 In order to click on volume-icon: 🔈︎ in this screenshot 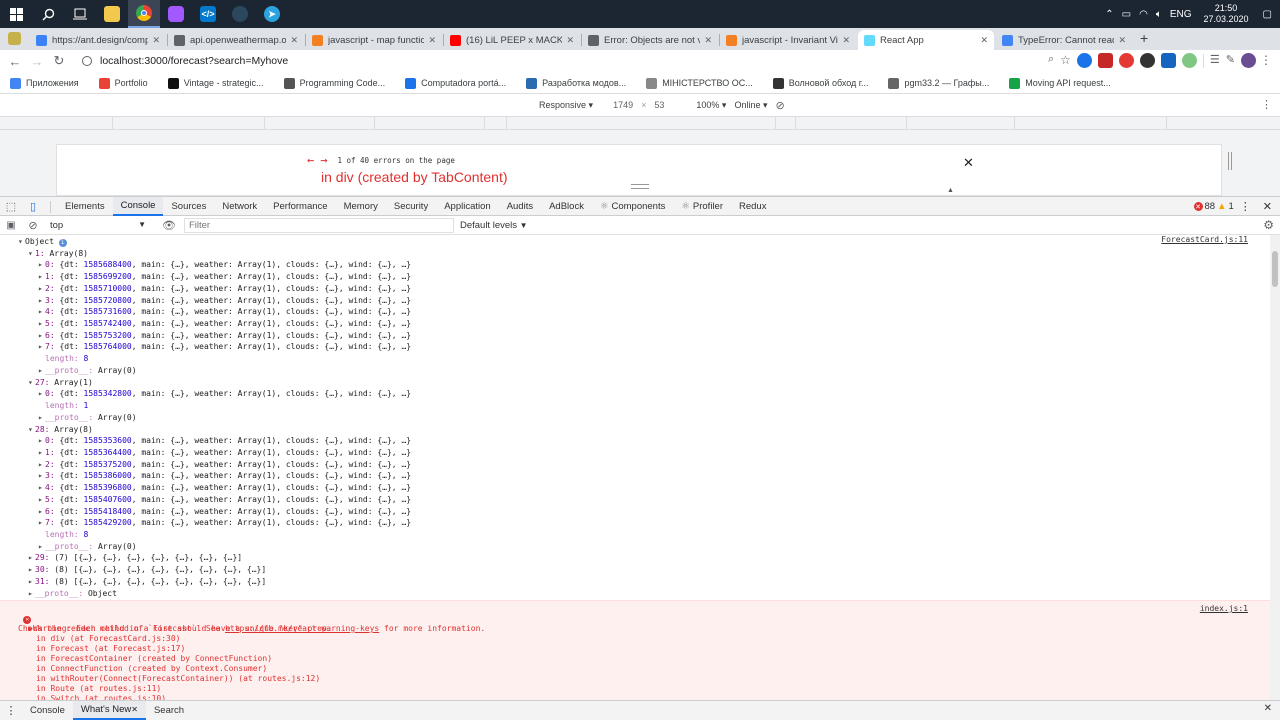, I will do `click(1159, 14)`.